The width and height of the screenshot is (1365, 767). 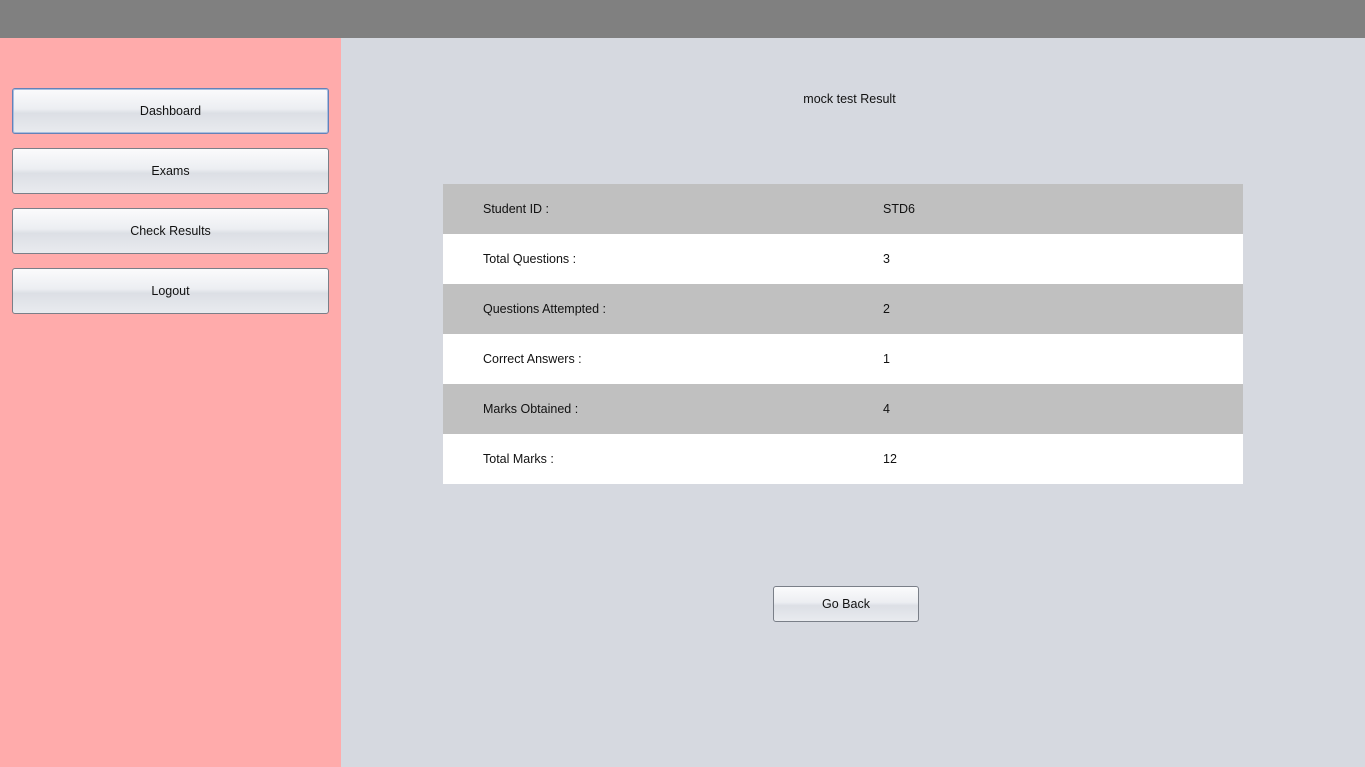 What do you see at coordinates (843, 259) in the screenshot?
I see `table-row-total-questions: Total Questions : 3` at bounding box center [843, 259].